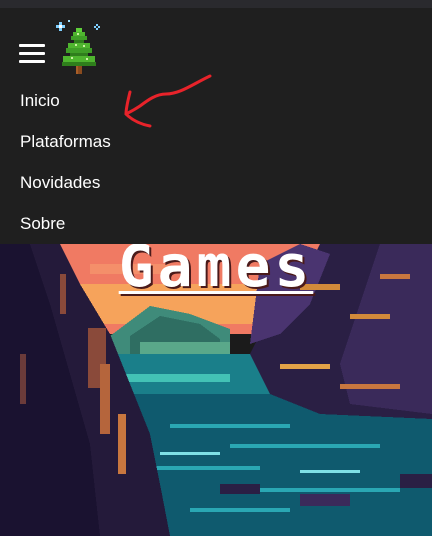 The image size is (432, 536). I want to click on pine-tree-logo-icon, so click(80, 47).